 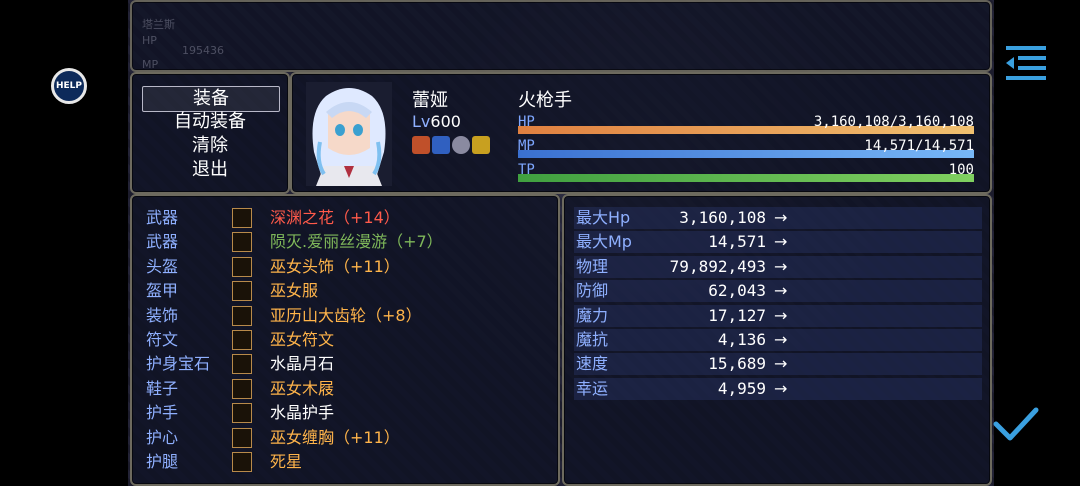 I want to click on item-name: 深渊之花（+14）, so click(x=335, y=218).